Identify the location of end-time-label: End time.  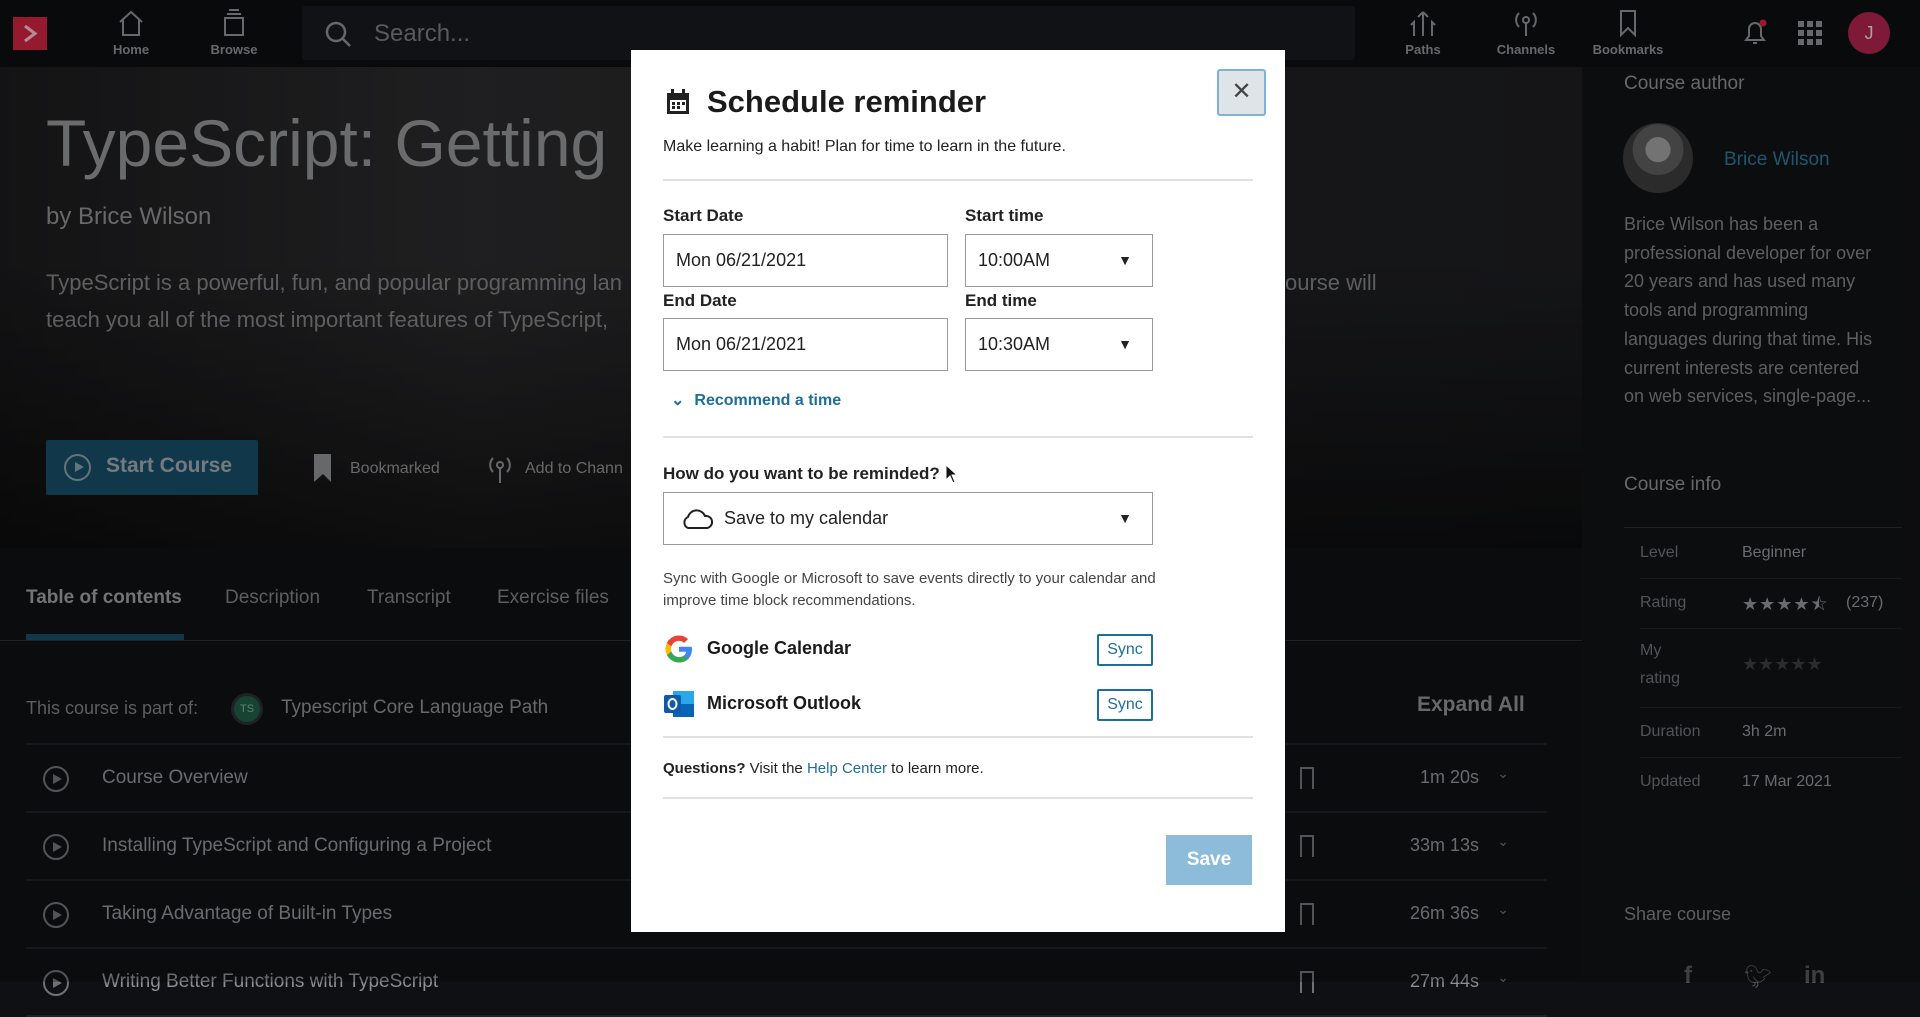
(1001, 300).